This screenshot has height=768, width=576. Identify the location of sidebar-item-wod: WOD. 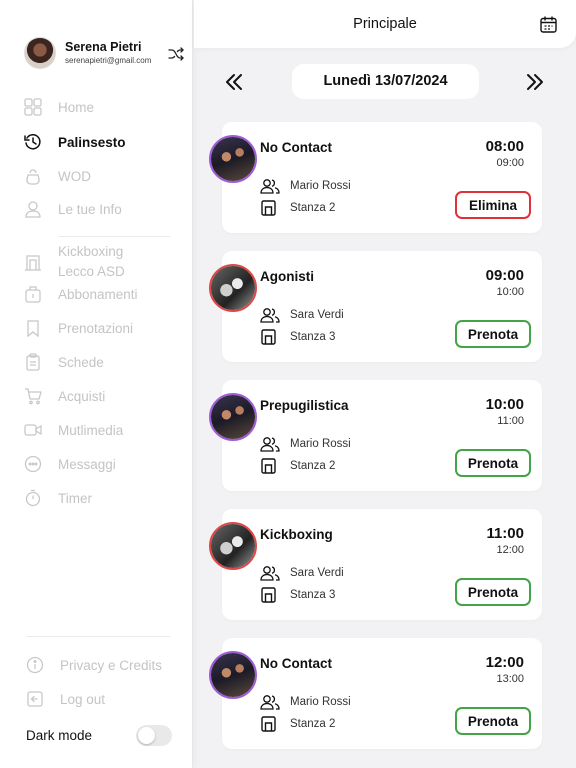
(57, 176).